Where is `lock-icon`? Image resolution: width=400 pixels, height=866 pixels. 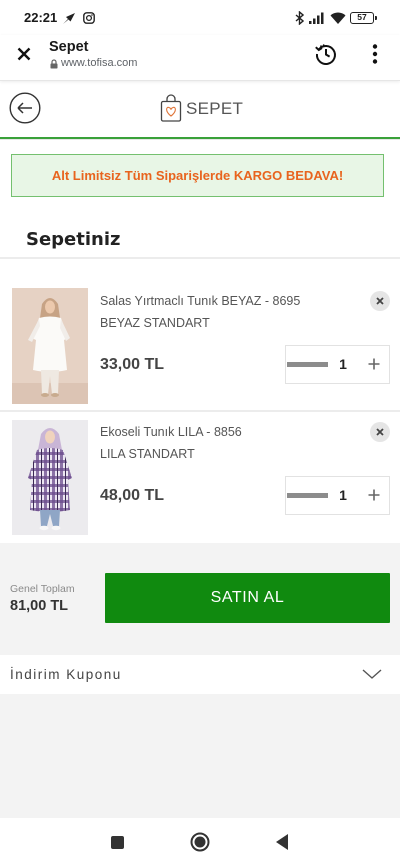 lock-icon is located at coordinates (54, 64).